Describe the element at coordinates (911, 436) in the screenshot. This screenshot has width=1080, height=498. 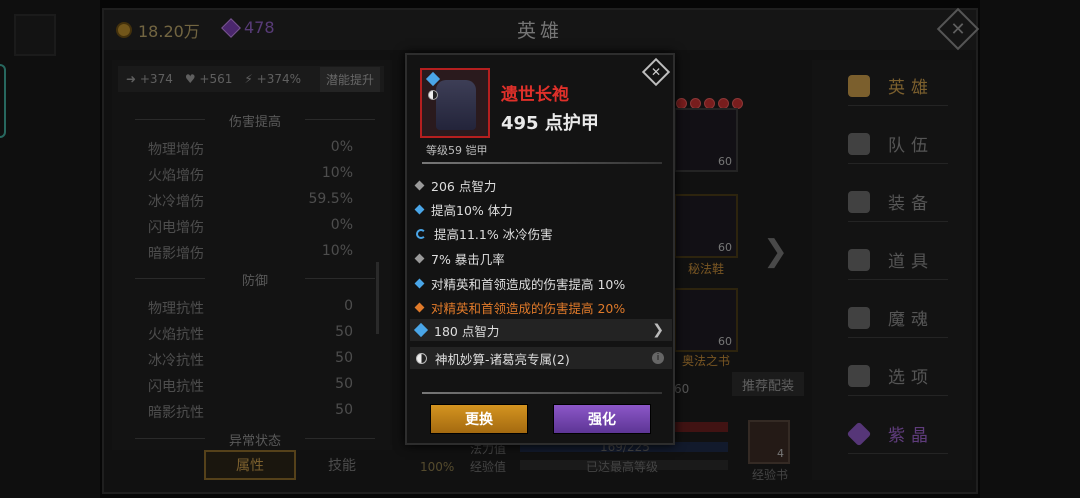
I see `menu-label: 紫晶` at that location.